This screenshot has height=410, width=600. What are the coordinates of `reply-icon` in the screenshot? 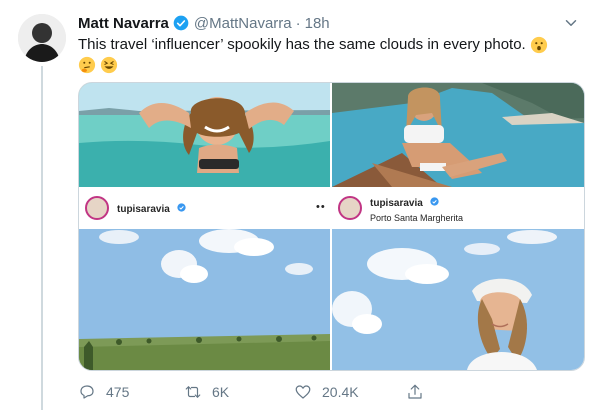 It's located at (87, 392).